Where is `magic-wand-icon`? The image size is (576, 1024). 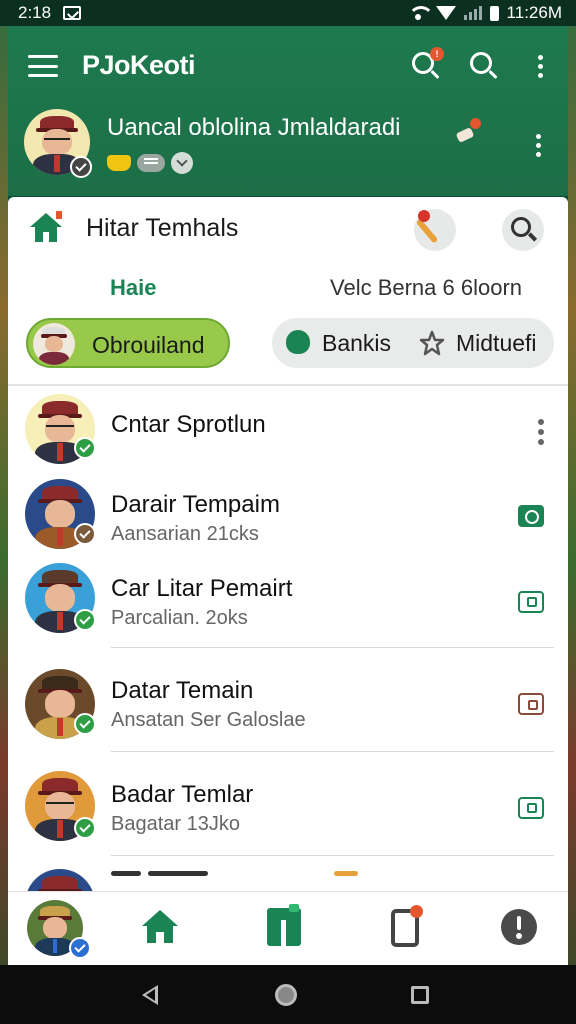
magic-wand-icon is located at coordinates (427, 231).